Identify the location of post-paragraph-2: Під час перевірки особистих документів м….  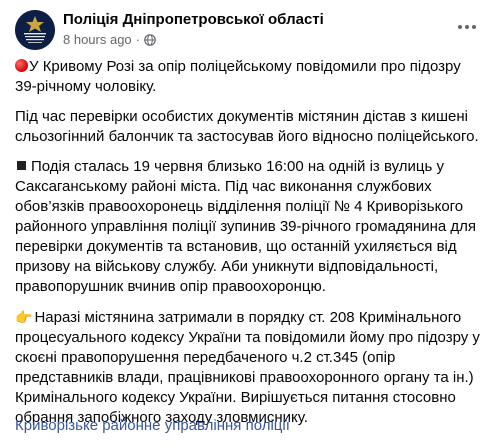
(250, 127).